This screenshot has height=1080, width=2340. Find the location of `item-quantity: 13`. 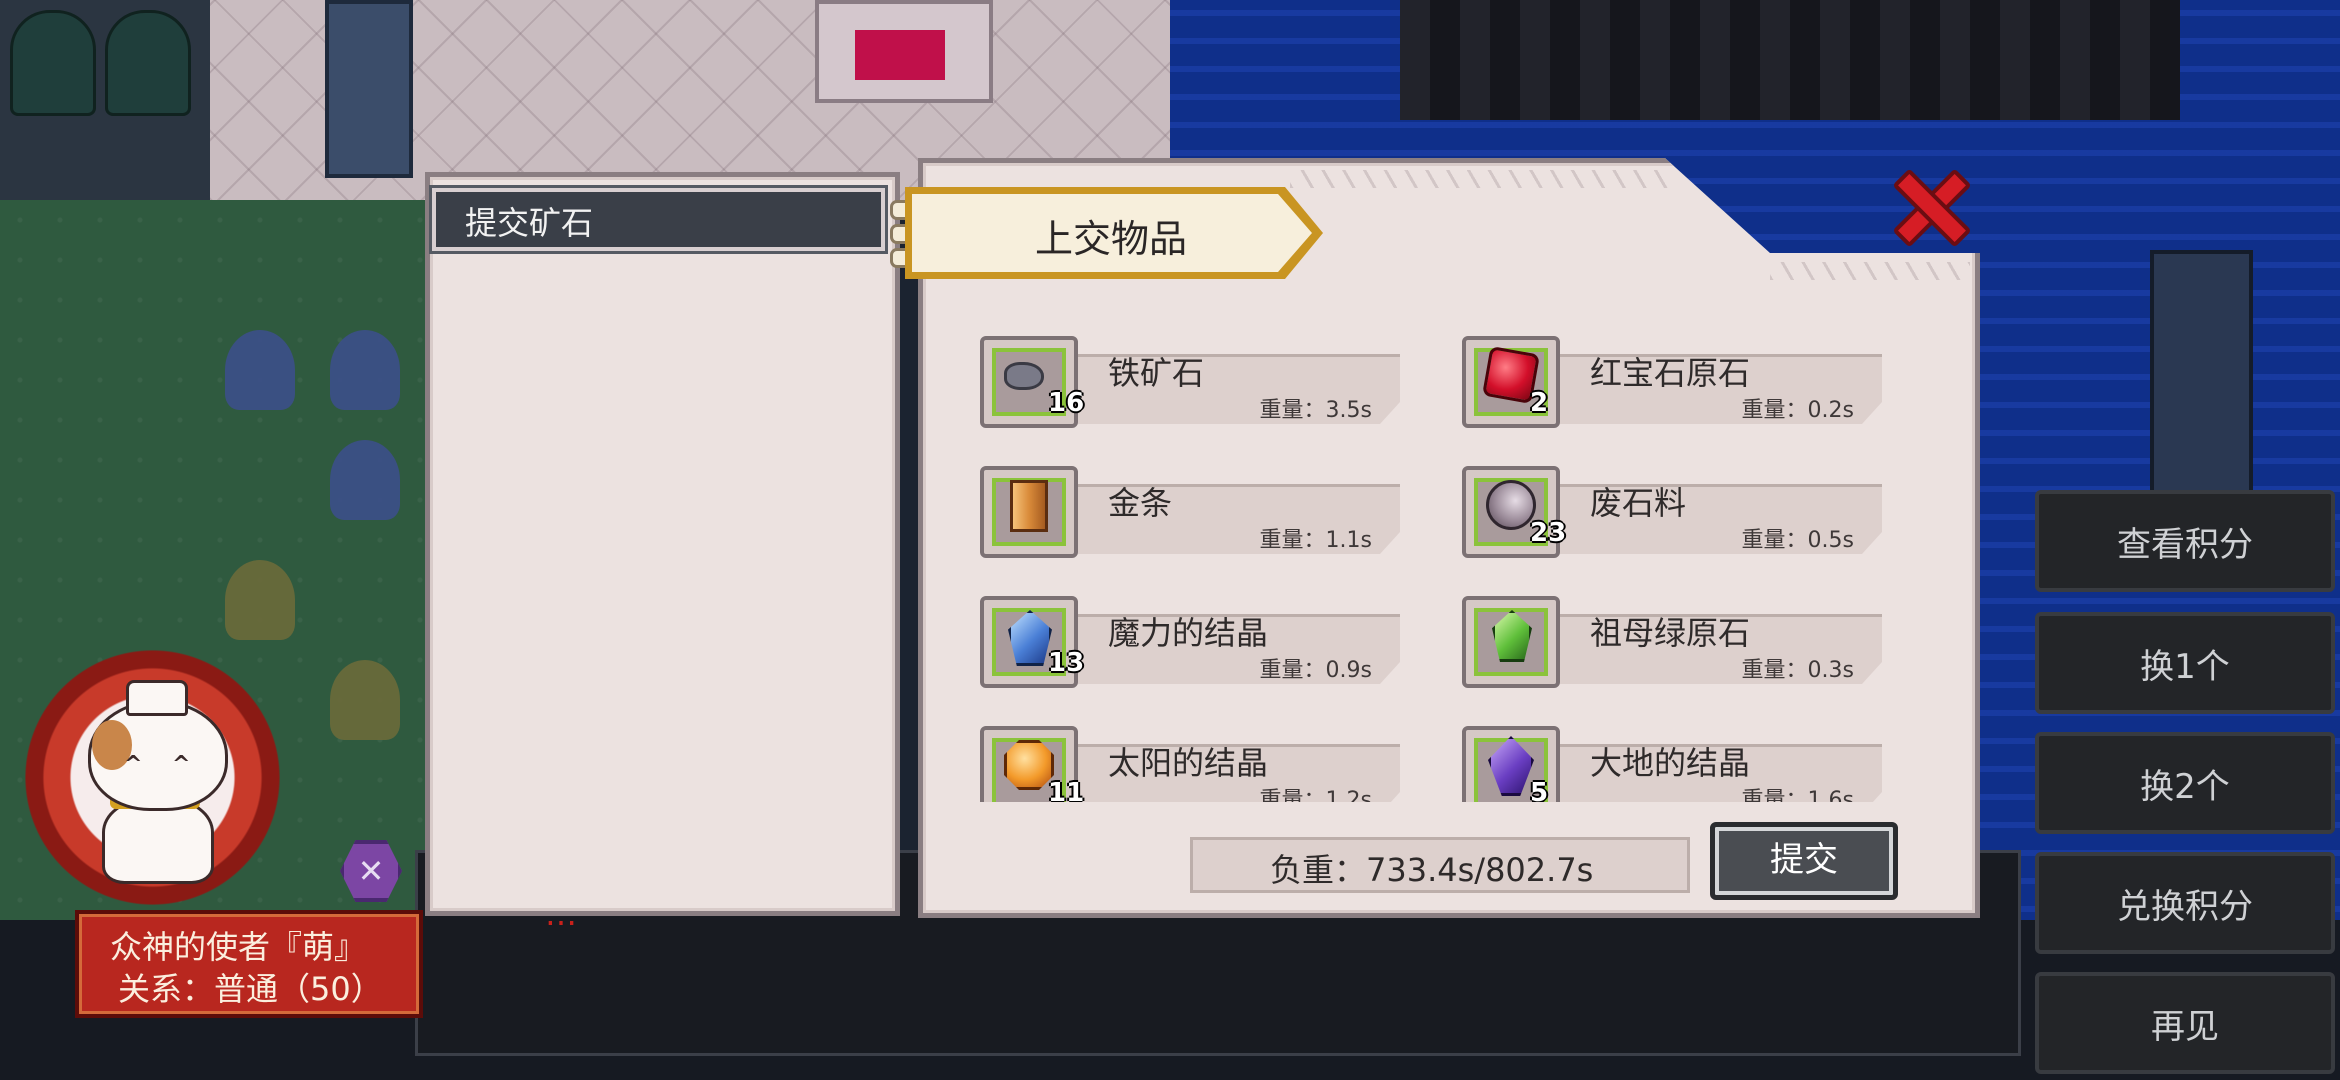

item-quantity: 13 is located at coordinates (1066, 663).